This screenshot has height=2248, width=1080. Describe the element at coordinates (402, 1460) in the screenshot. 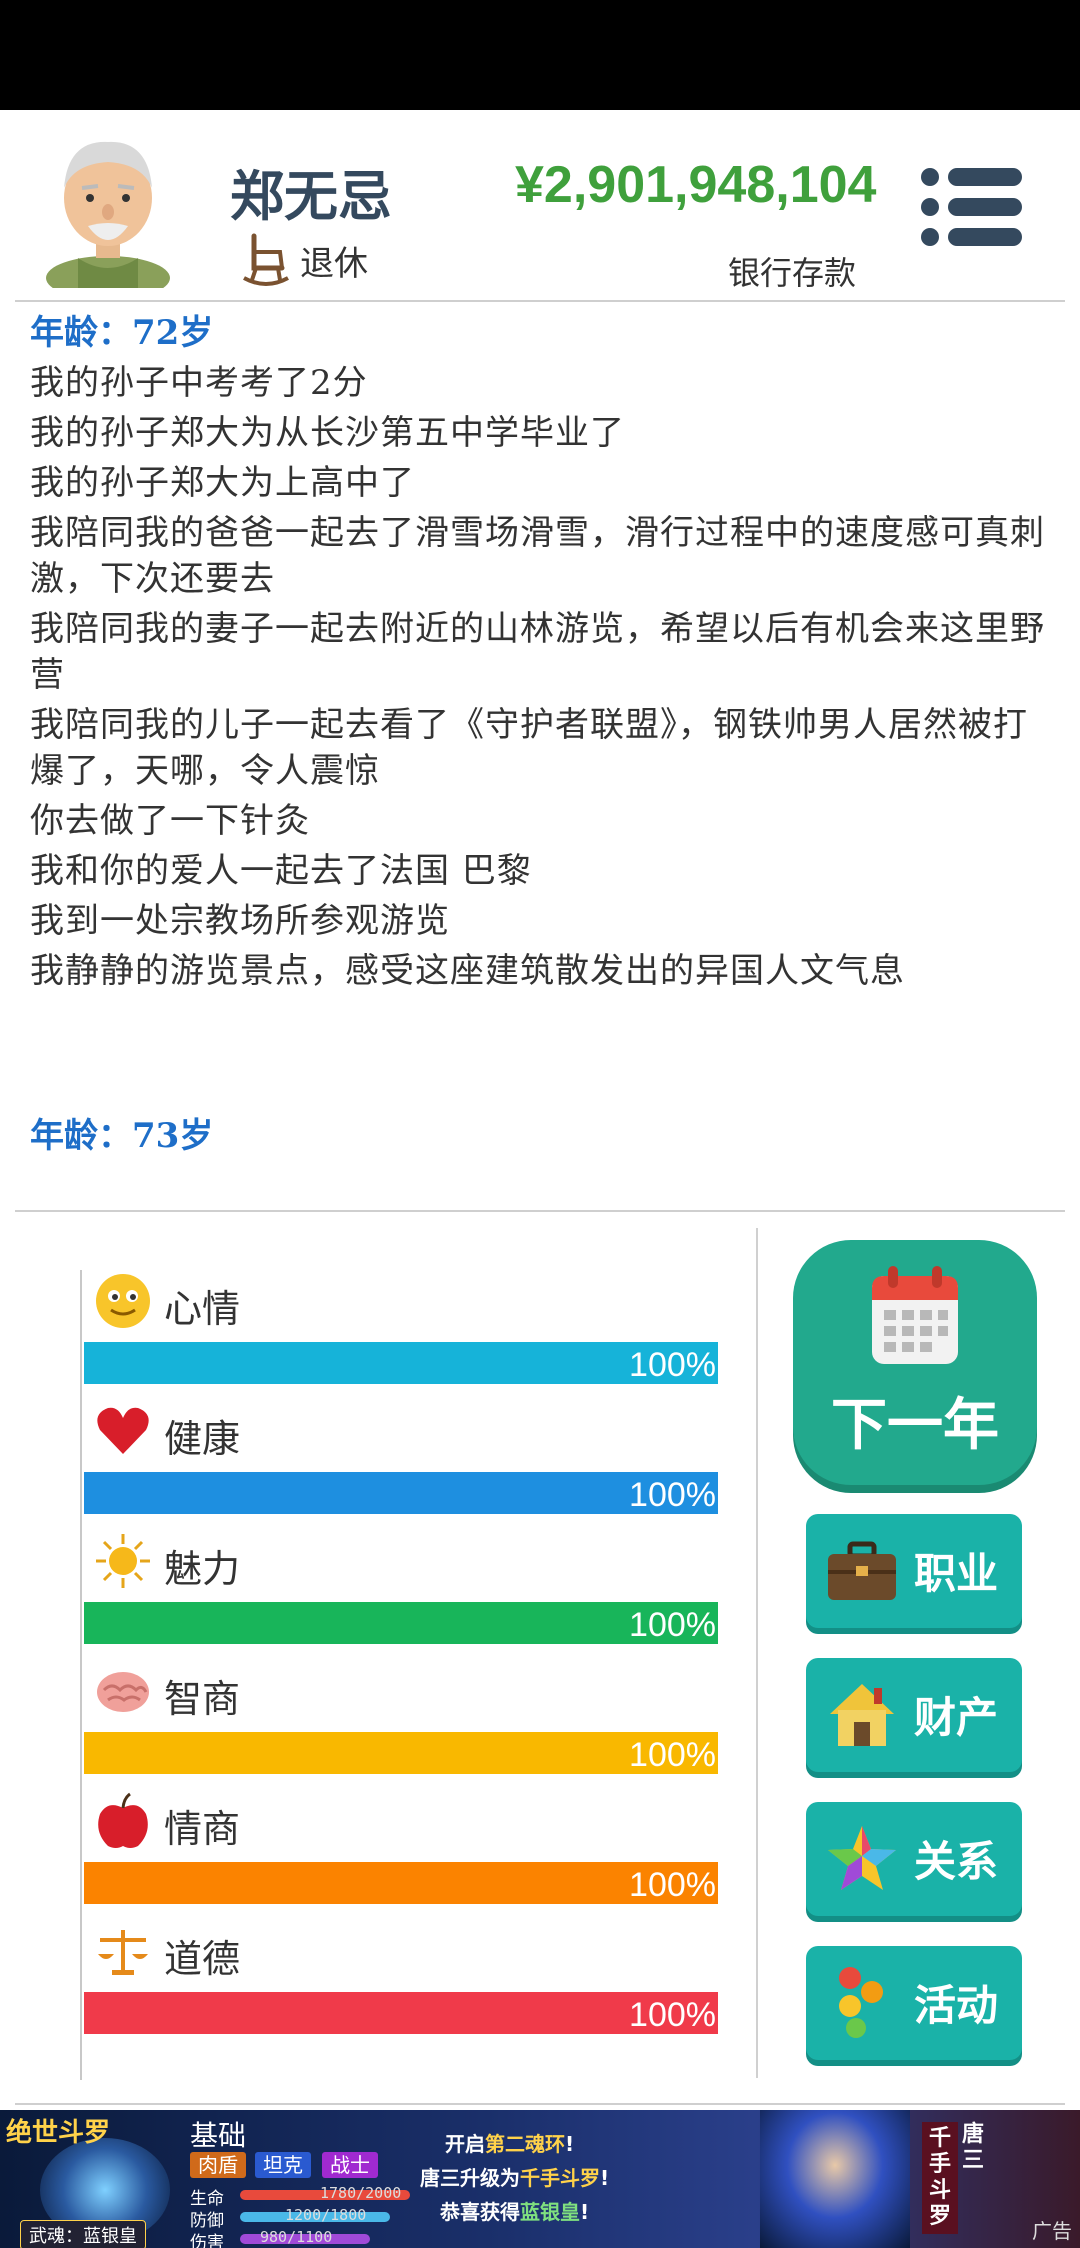

I see `stat-row: 健康 100%` at that location.